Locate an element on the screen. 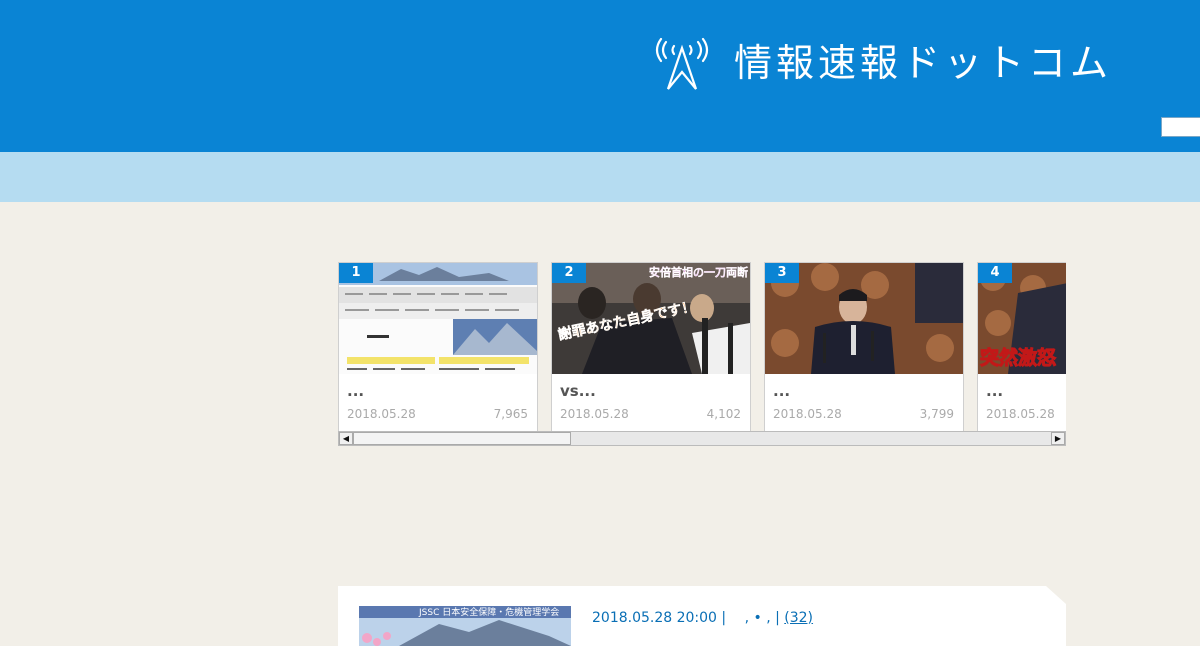  post-date: 2018.05.28 20:00 is located at coordinates (654, 618).